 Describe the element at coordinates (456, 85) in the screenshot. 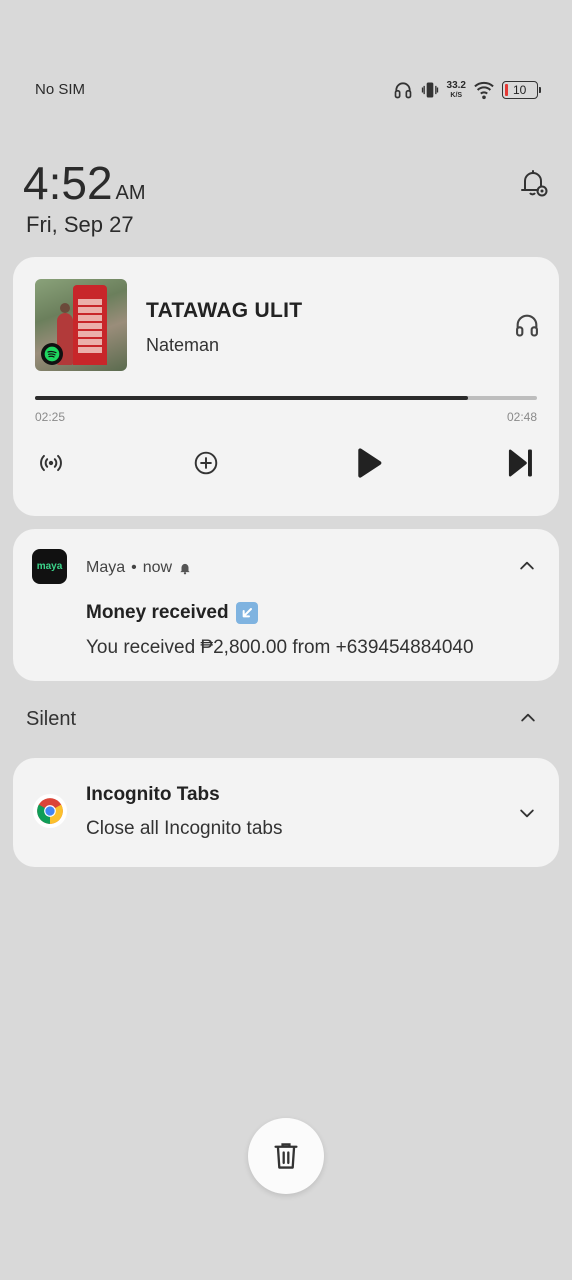

I see `network-speed-value: 33.2` at that location.